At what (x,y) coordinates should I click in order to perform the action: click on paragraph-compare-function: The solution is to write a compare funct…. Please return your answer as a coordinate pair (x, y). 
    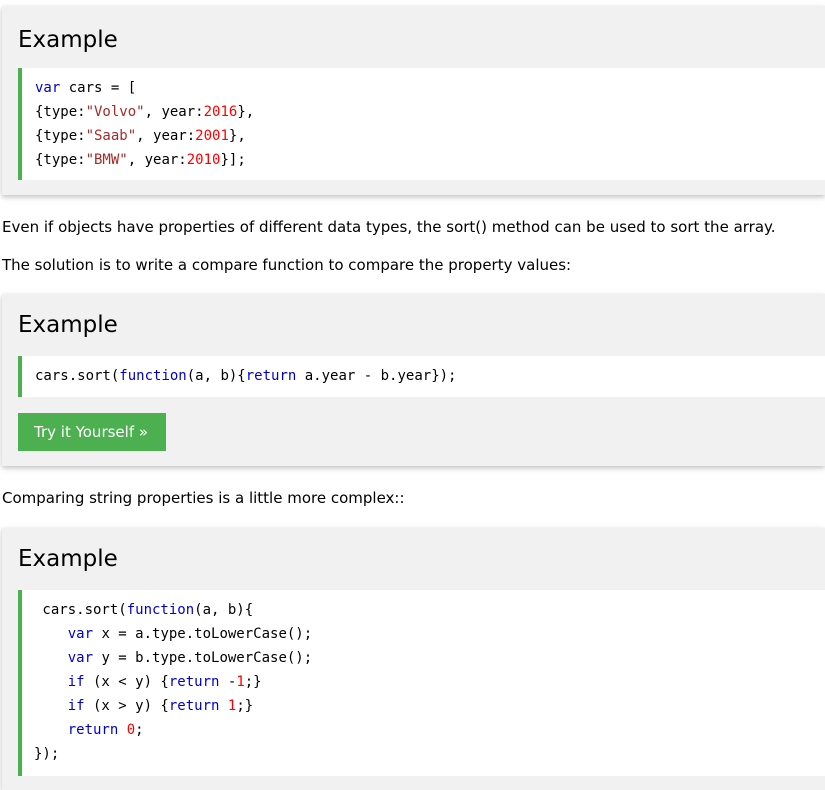
    Looking at the image, I should click on (287, 265).